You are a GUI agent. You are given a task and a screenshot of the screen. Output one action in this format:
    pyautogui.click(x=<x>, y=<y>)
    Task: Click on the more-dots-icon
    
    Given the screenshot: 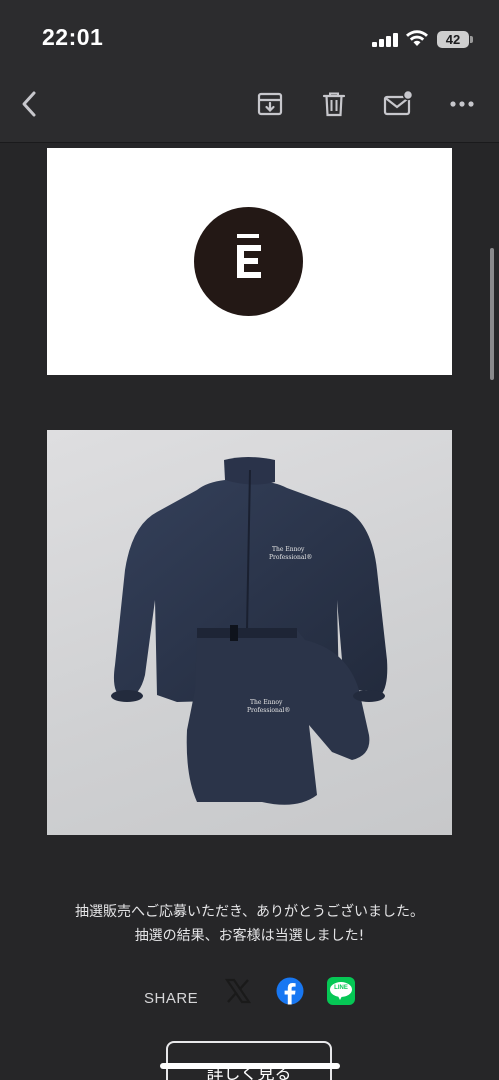 What is the action you would take?
    pyautogui.click(x=462, y=104)
    